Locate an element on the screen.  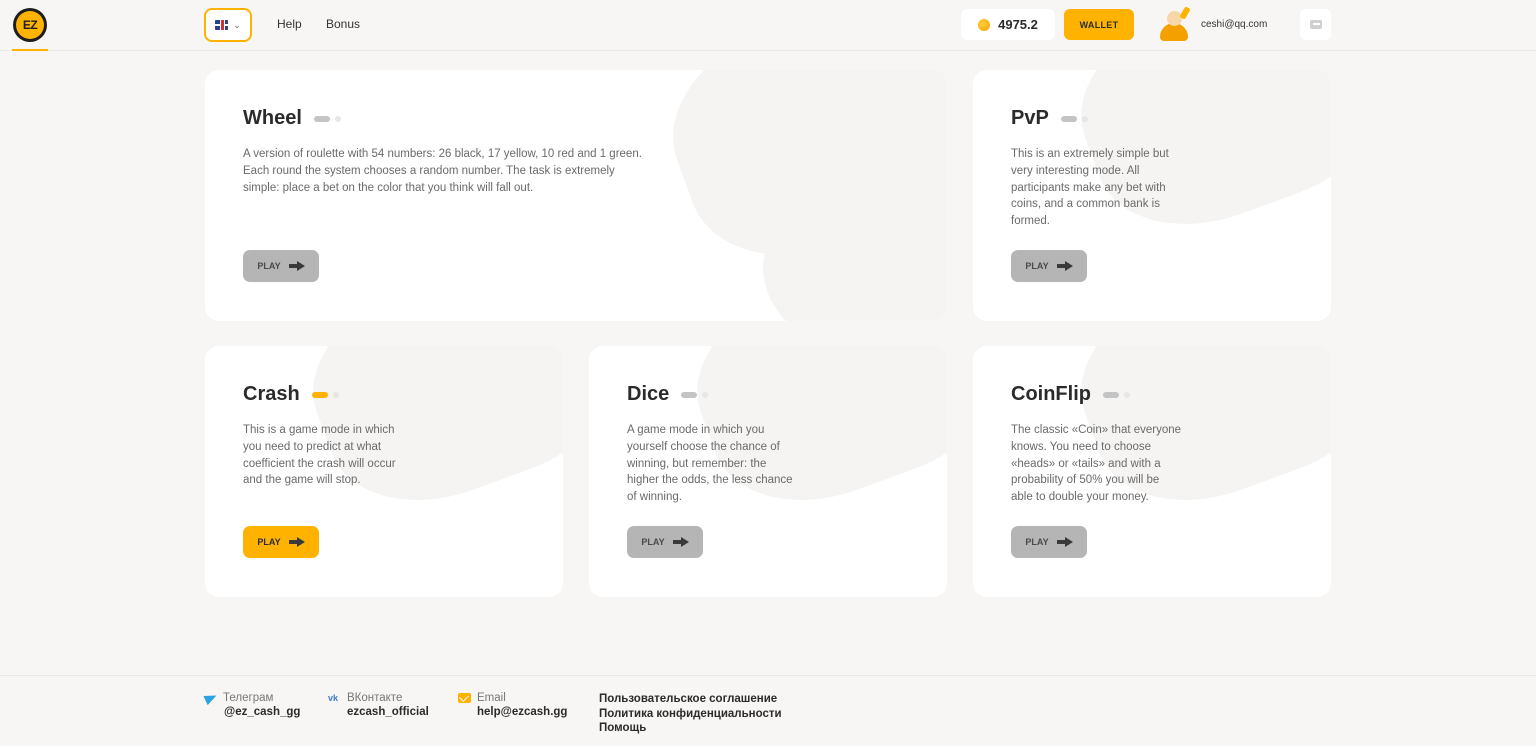
active-indicator is located at coordinates (30, 50).